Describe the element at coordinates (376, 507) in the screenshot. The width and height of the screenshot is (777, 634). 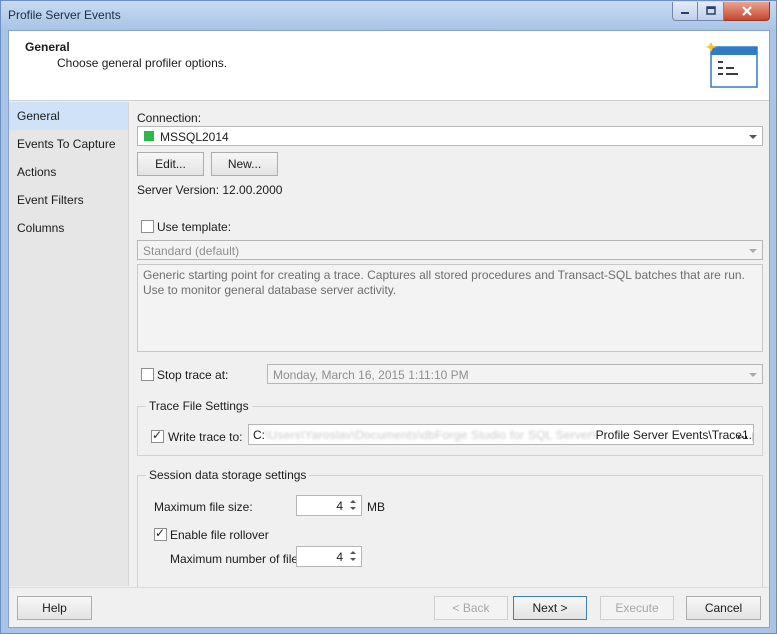
I see `max-file-size-unit: MB` at that location.